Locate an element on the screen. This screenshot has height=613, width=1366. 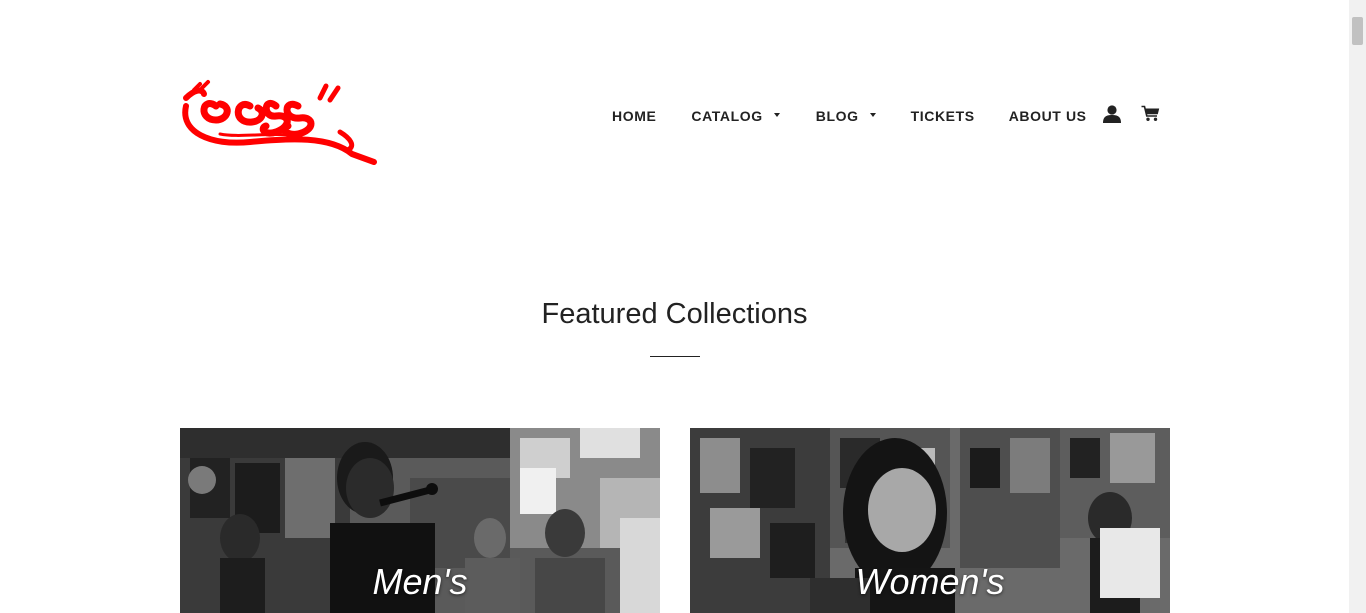
nav-catalog: CATALOG is located at coordinates (735, 116).